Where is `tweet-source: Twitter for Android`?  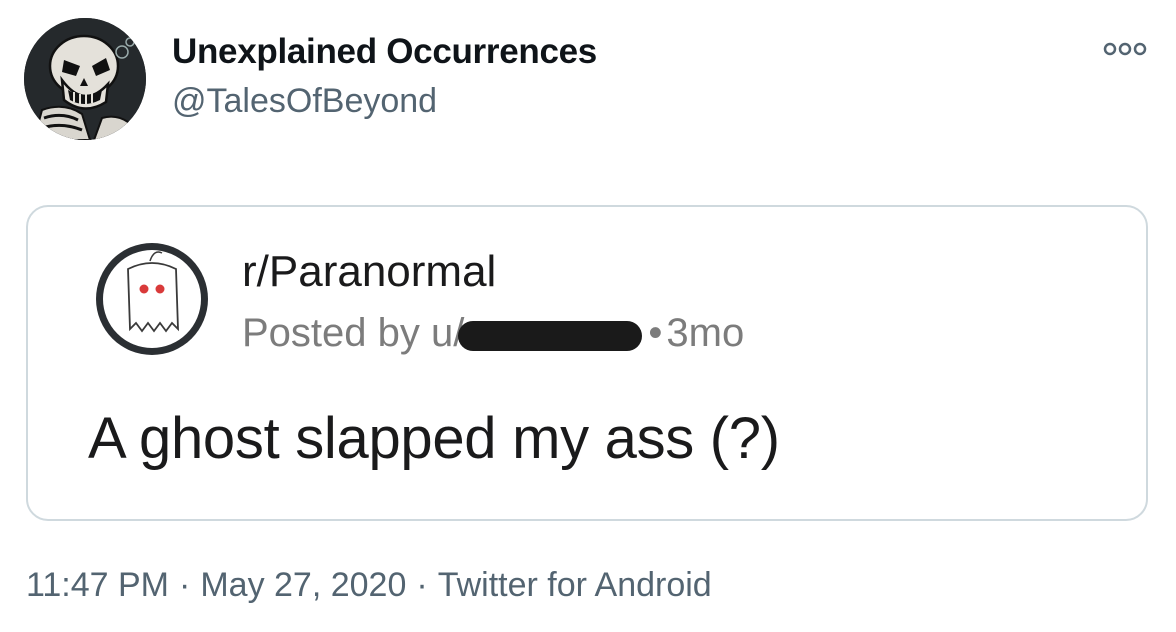 tweet-source: Twitter for Android is located at coordinates (575, 585).